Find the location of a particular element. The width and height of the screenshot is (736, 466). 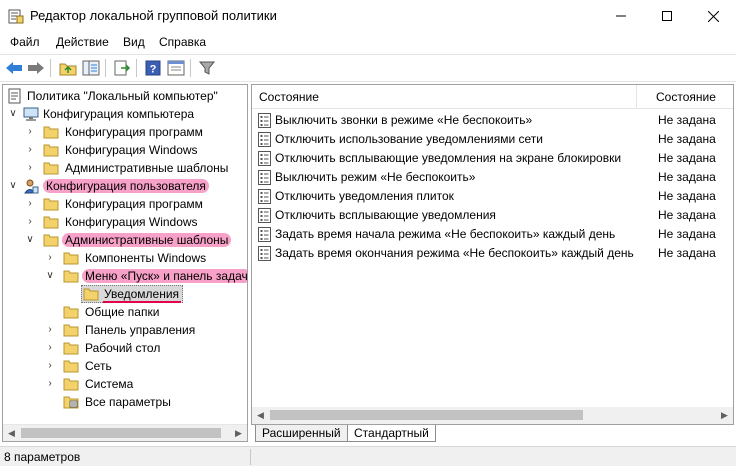

back-button is located at coordinates (14, 68).